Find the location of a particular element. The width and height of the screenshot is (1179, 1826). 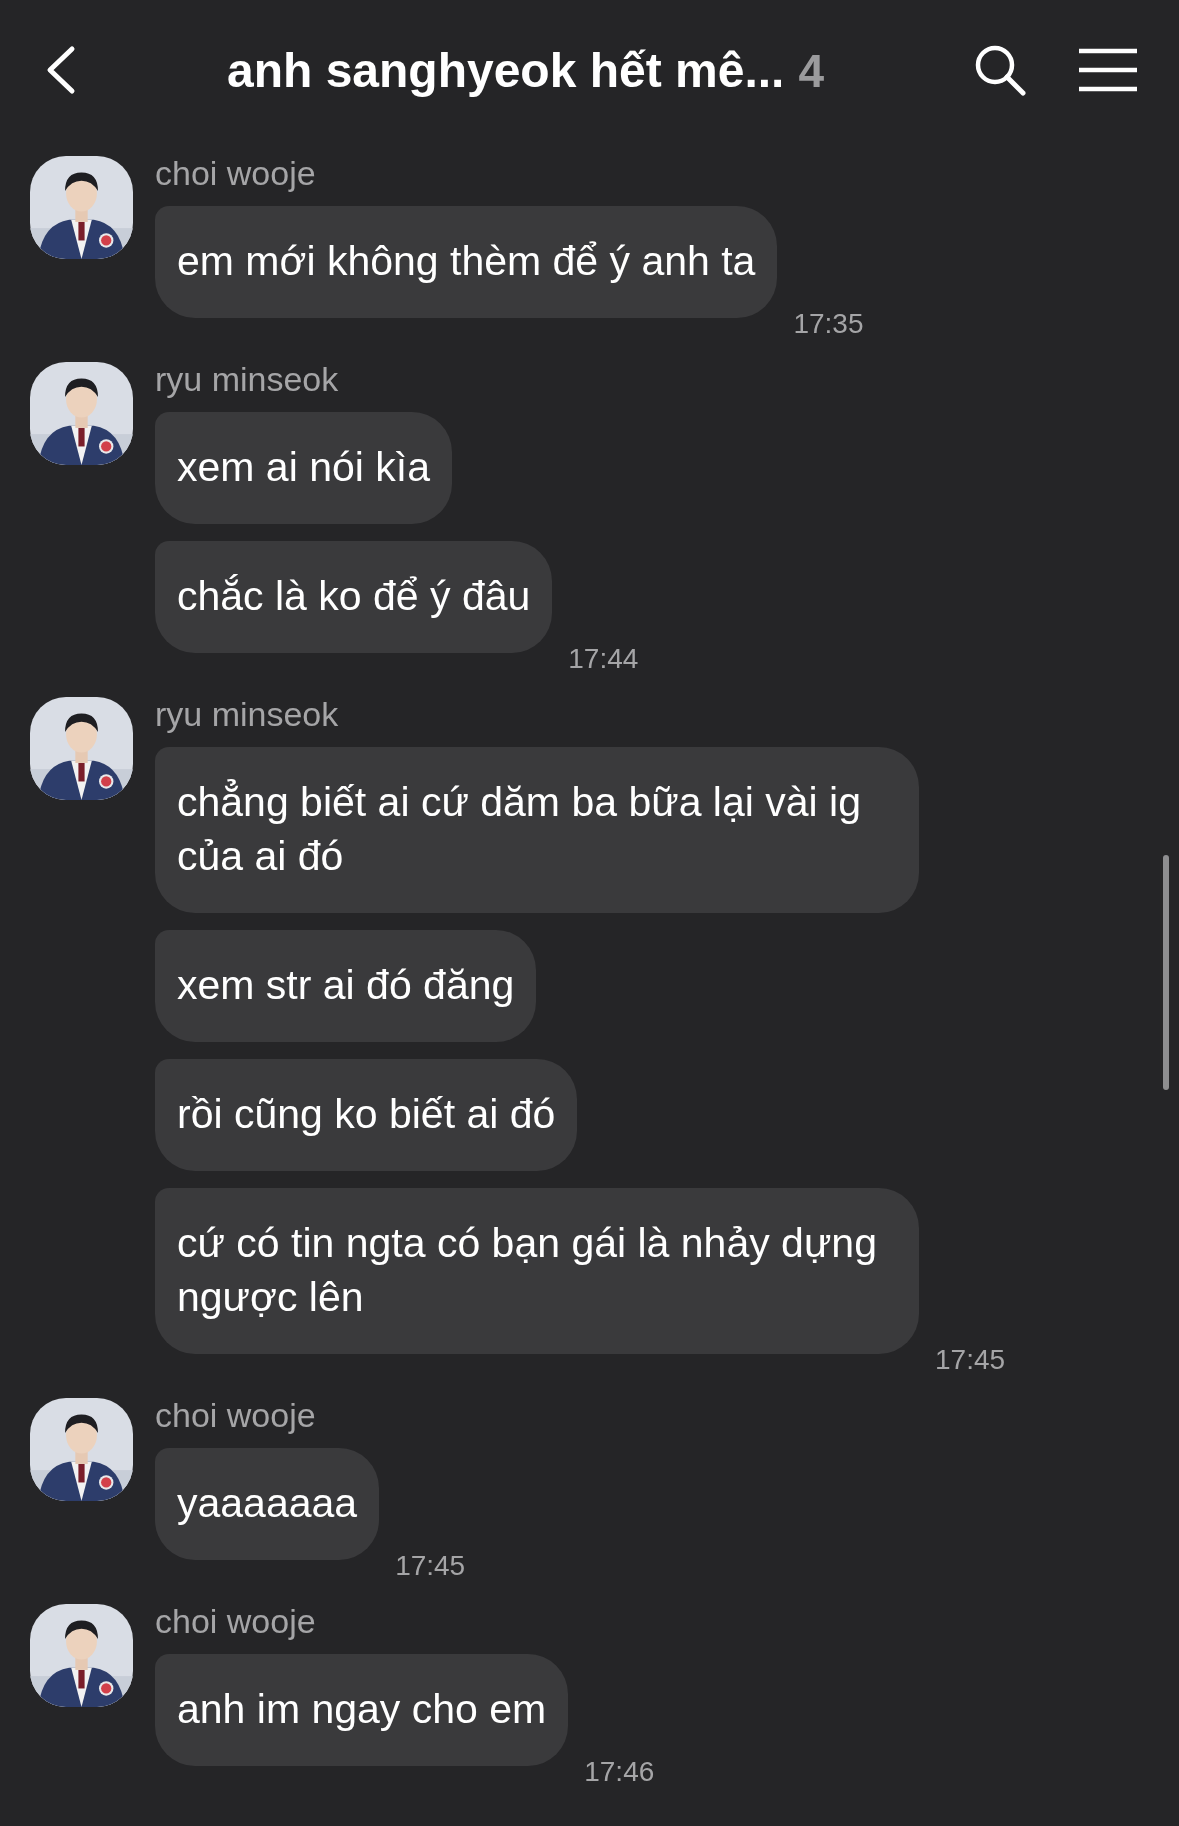

message-bubble: chẳng biết ai cứ dăm ba bữa lại vài ig của ai đó is located at coordinates (537, 830).